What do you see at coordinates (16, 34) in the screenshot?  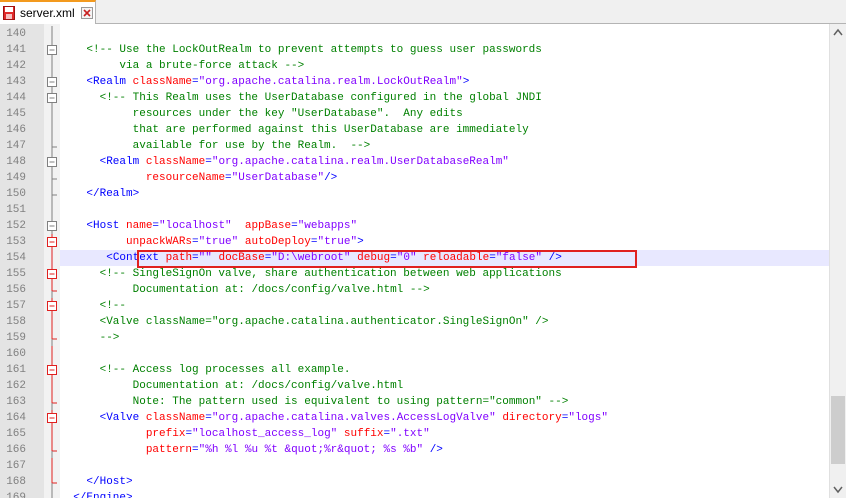 I see `line-number: 140` at bounding box center [16, 34].